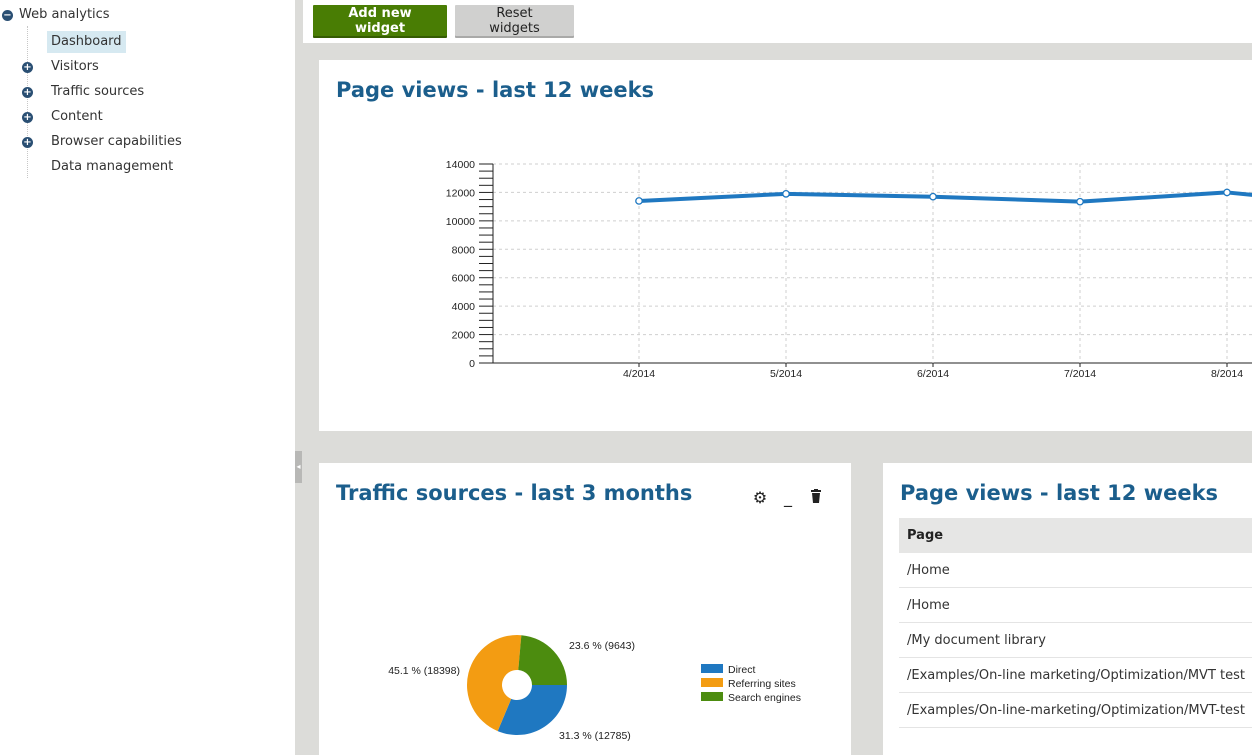  What do you see at coordinates (86, 42) in the screenshot?
I see `sidebar-item-label: Dashboard` at bounding box center [86, 42].